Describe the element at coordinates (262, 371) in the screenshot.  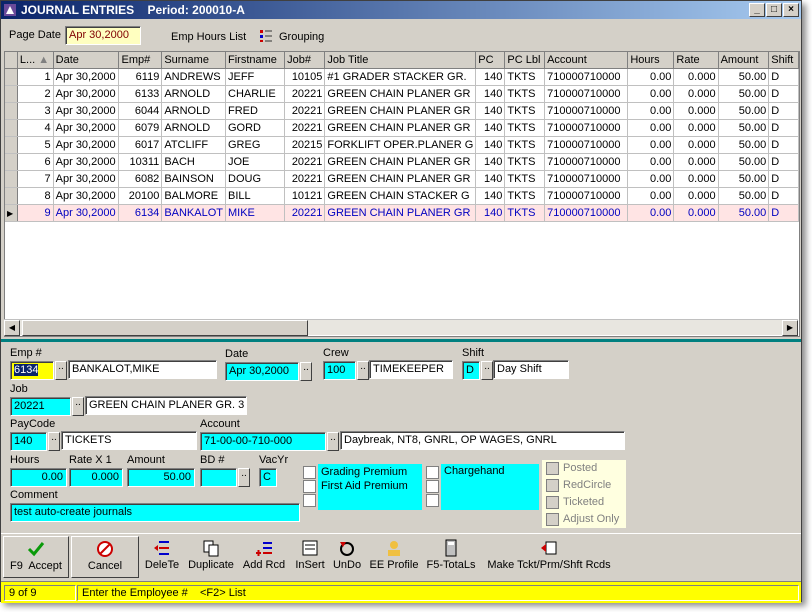
I see `date-field: Apr 30,2000` at that location.